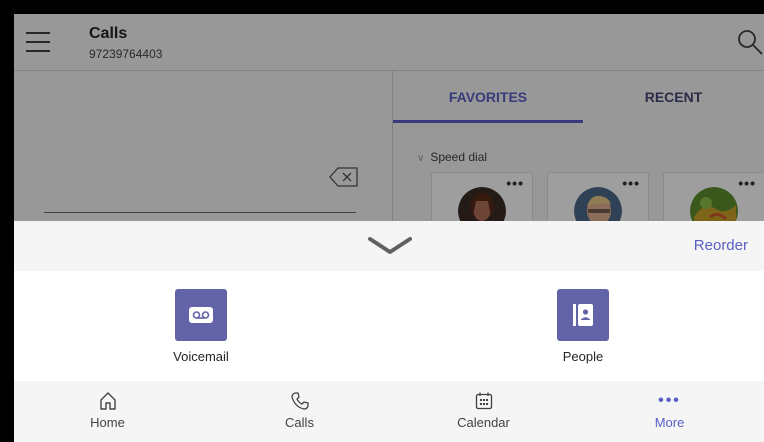 The image size is (764, 442). What do you see at coordinates (721, 245) in the screenshot?
I see `reorder-button: Reorder` at bounding box center [721, 245].